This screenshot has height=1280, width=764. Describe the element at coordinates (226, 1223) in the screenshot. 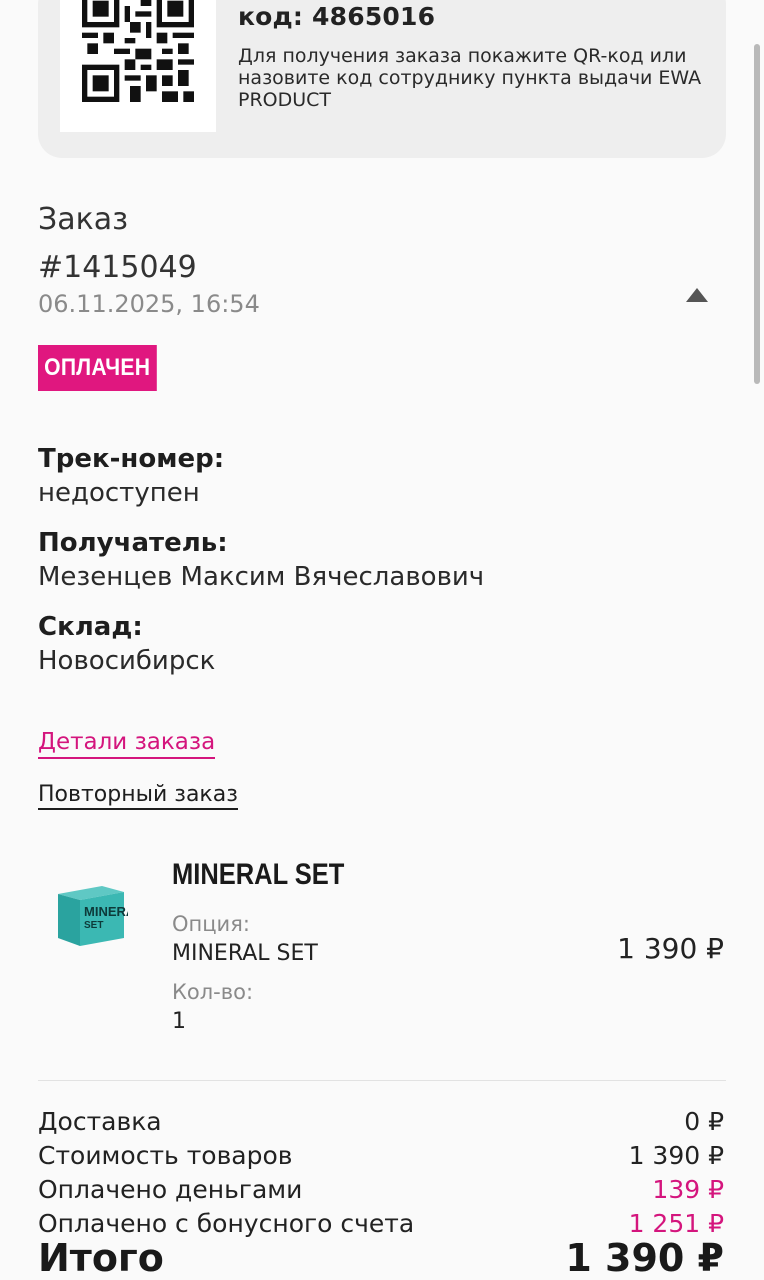

I see `paid-bonus-label: Оплачено с бонусного счета` at that location.